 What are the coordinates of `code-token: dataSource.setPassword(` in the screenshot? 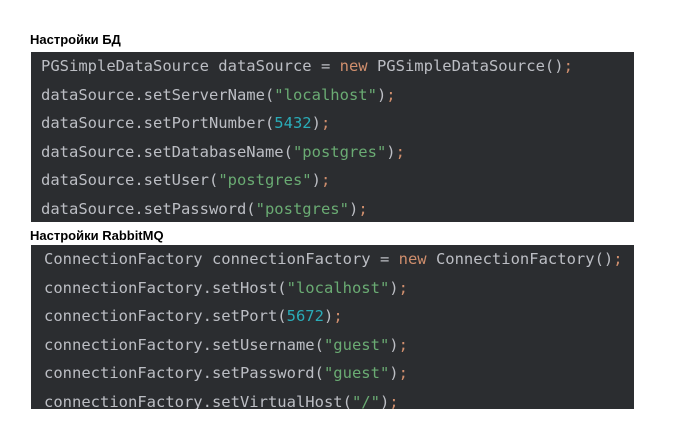 It's located at (148, 208).